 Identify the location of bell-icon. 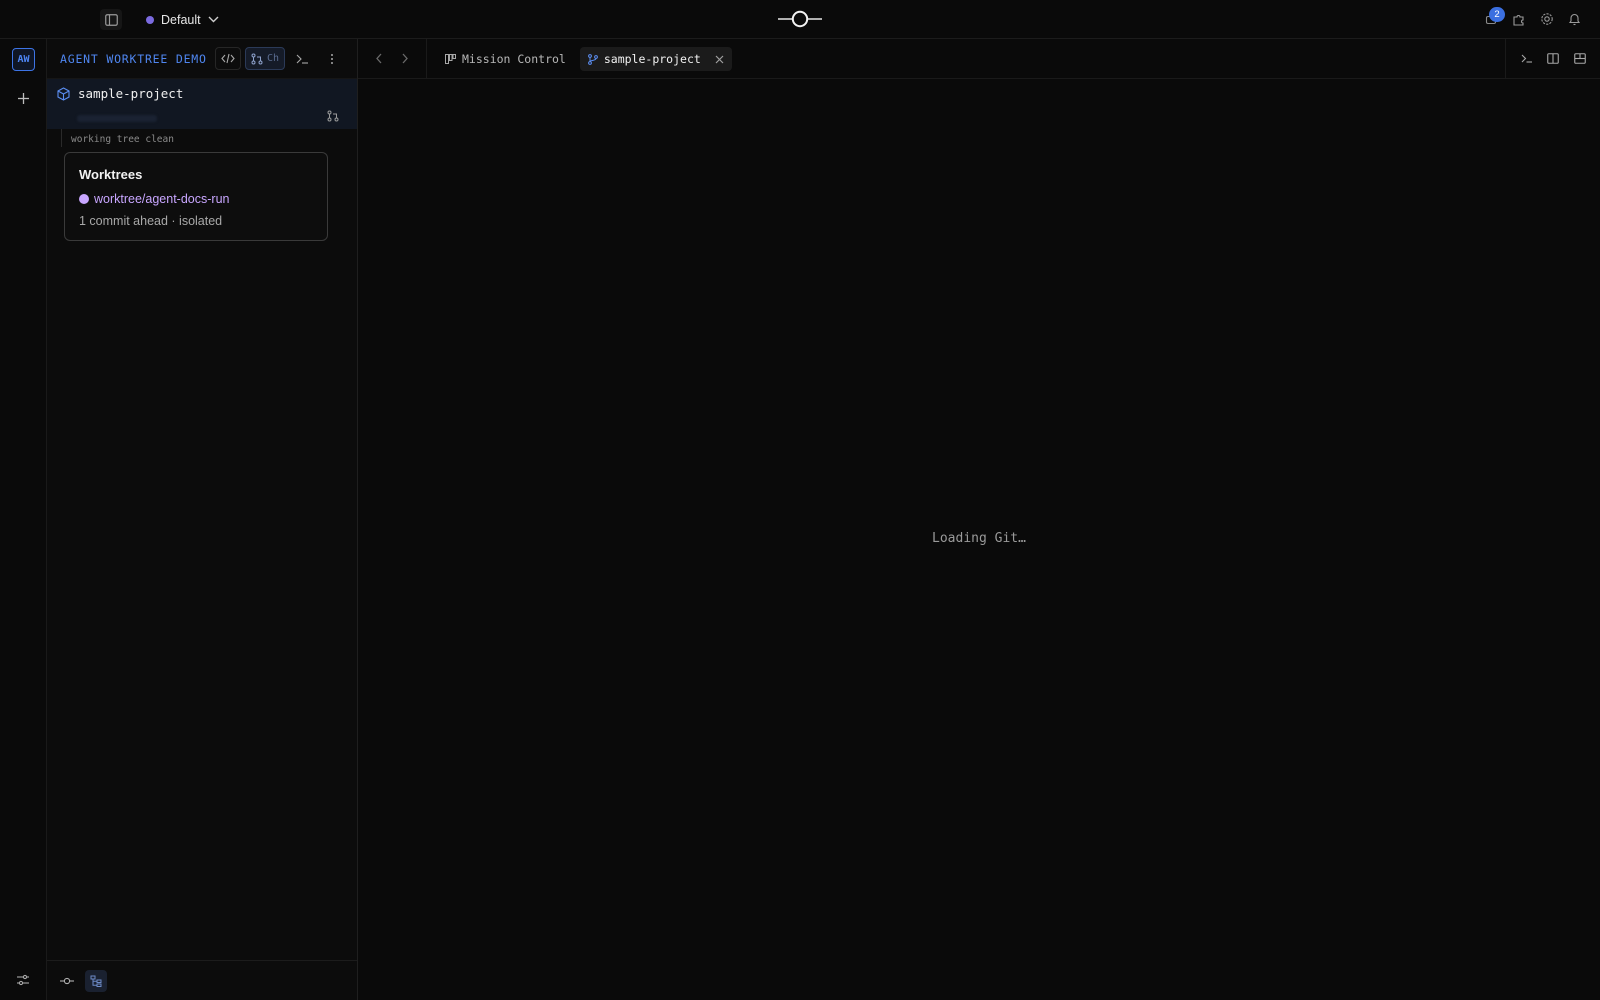
(1574, 19).